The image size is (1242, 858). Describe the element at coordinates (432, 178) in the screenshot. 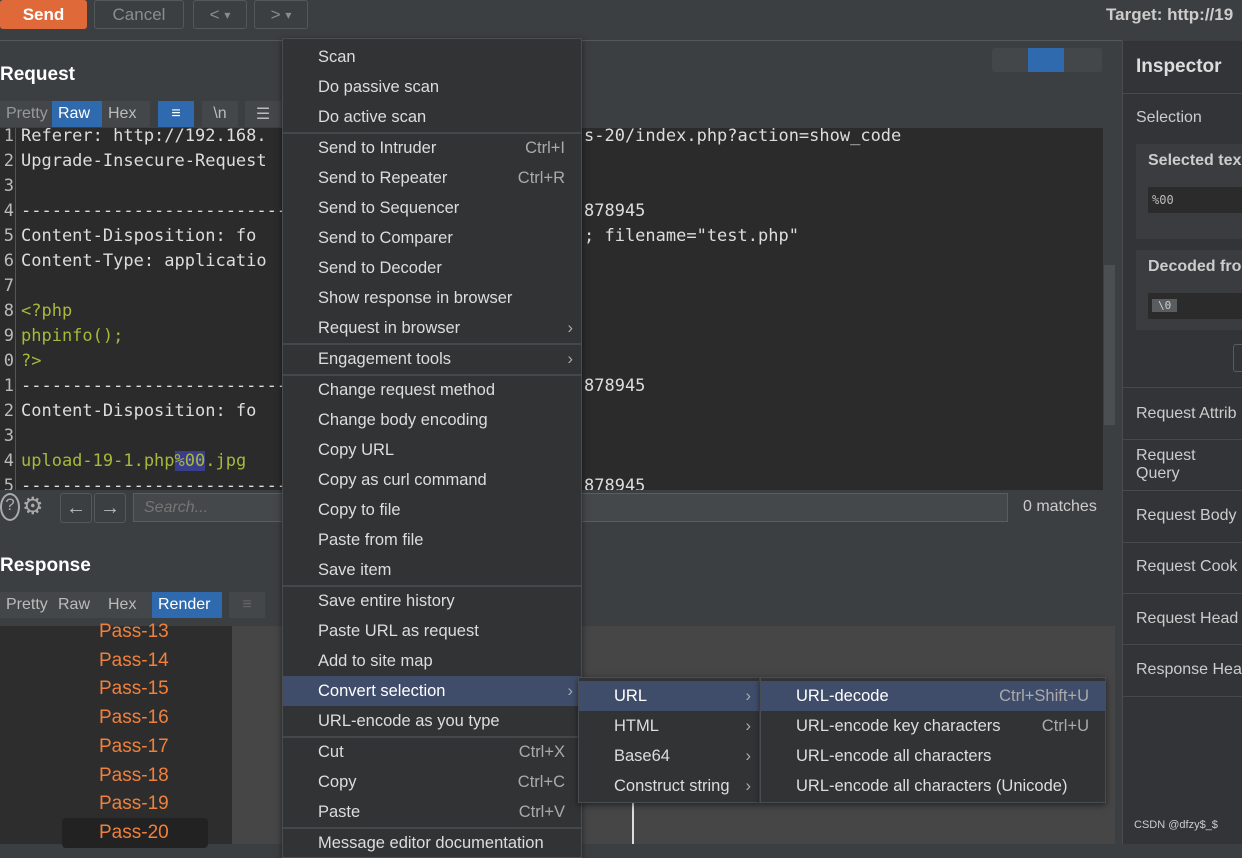

I see `menu-item: Send to Repeater Ctrl+R` at that location.